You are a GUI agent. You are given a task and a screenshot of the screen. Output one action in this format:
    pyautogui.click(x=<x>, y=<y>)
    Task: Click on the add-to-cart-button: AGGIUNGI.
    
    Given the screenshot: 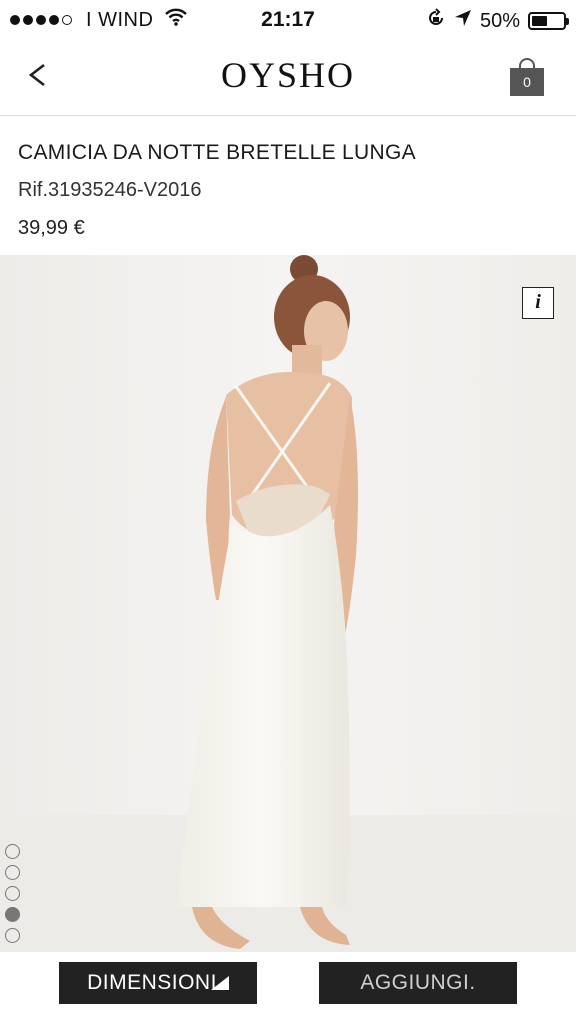 What is the action you would take?
    pyautogui.click(x=418, y=983)
    